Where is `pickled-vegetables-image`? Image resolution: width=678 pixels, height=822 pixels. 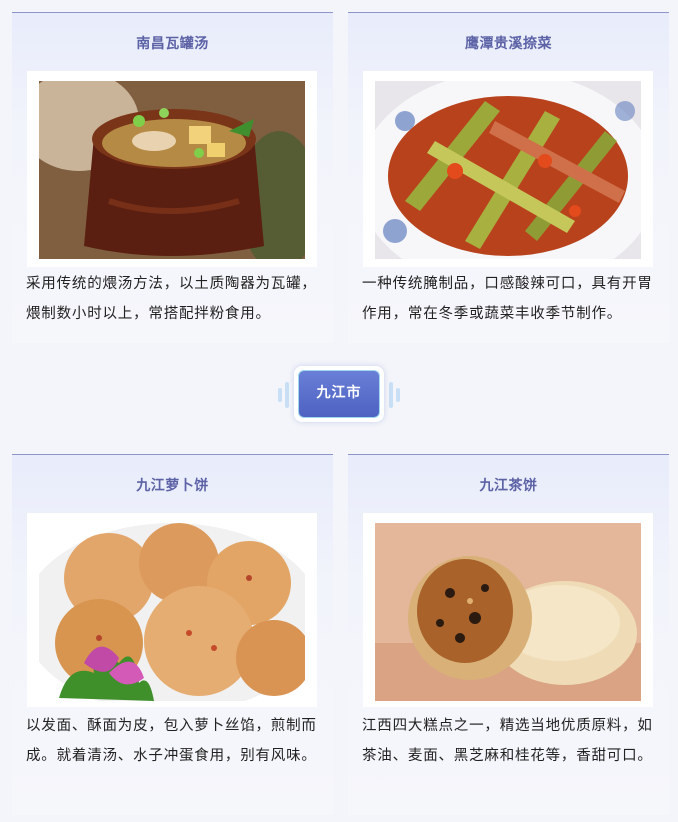 pickled-vegetables-image is located at coordinates (508, 170).